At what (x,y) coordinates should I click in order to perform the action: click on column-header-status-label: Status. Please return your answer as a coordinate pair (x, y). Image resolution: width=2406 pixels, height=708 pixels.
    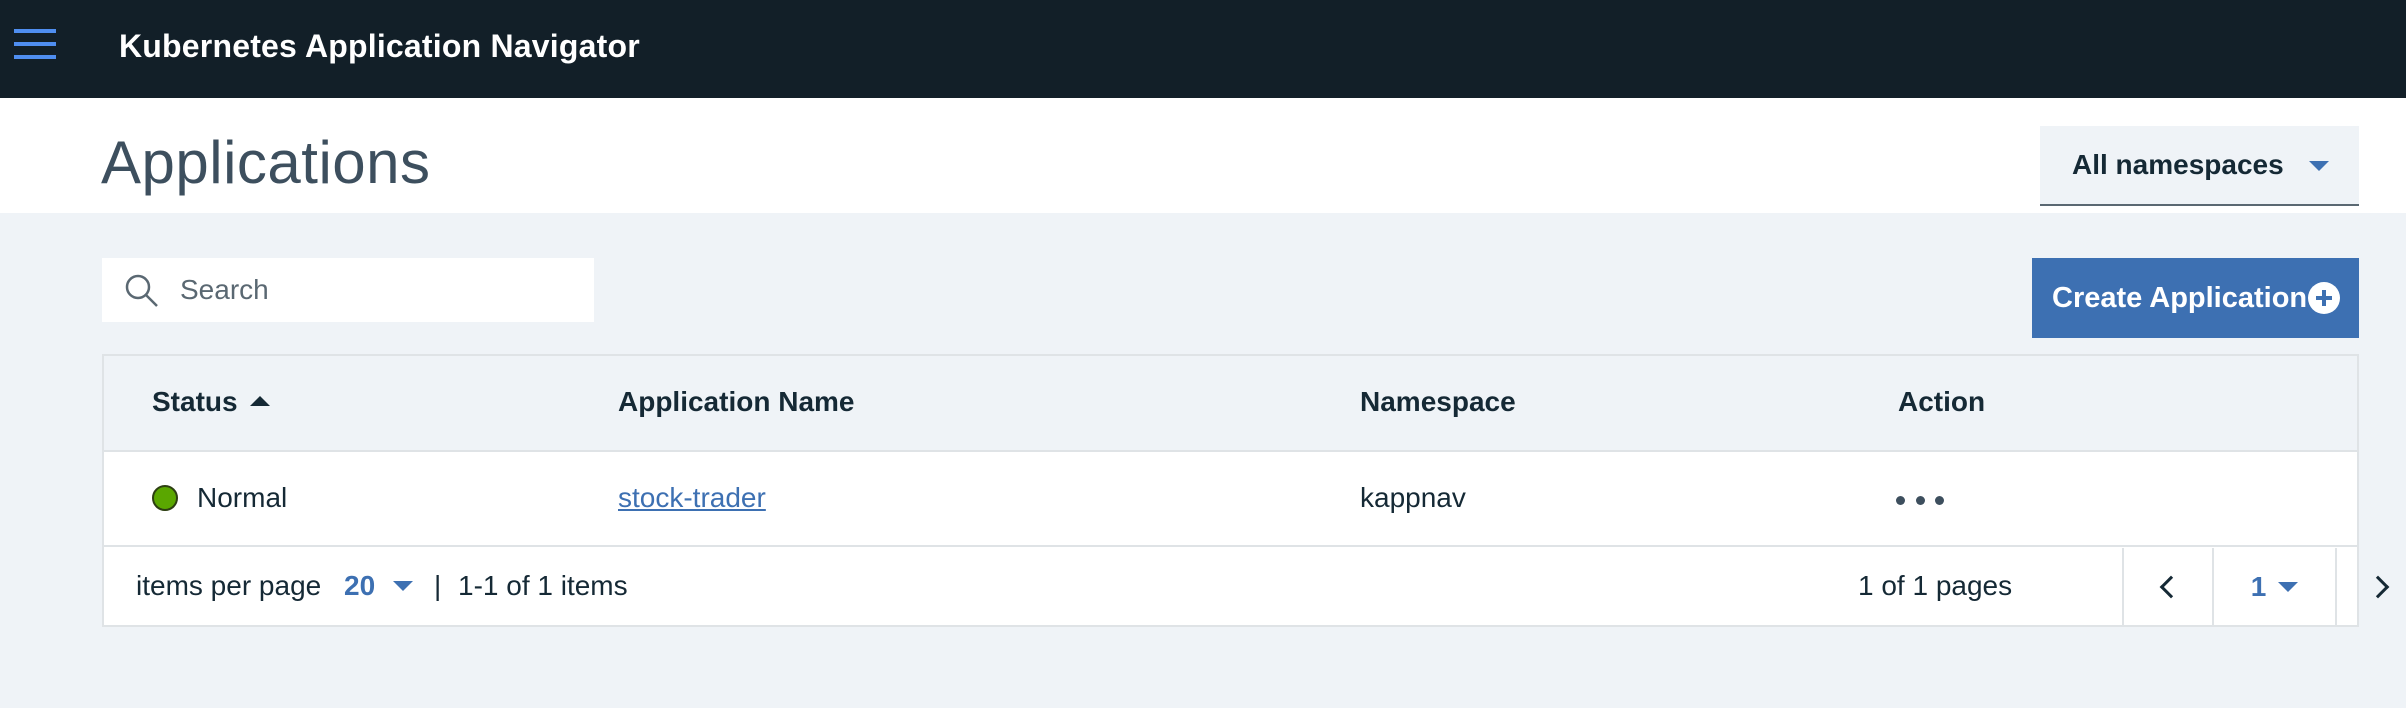
    Looking at the image, I should click on (195, 401).